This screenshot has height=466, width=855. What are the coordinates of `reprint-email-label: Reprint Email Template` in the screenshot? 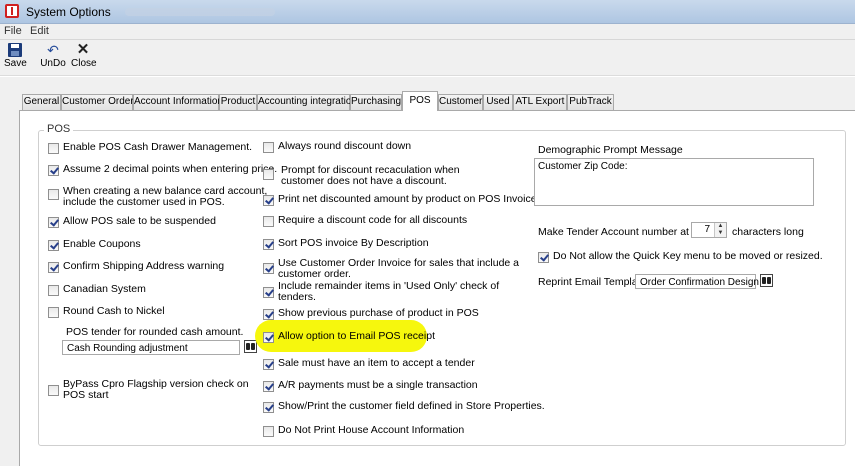 It's located at (592, 282).